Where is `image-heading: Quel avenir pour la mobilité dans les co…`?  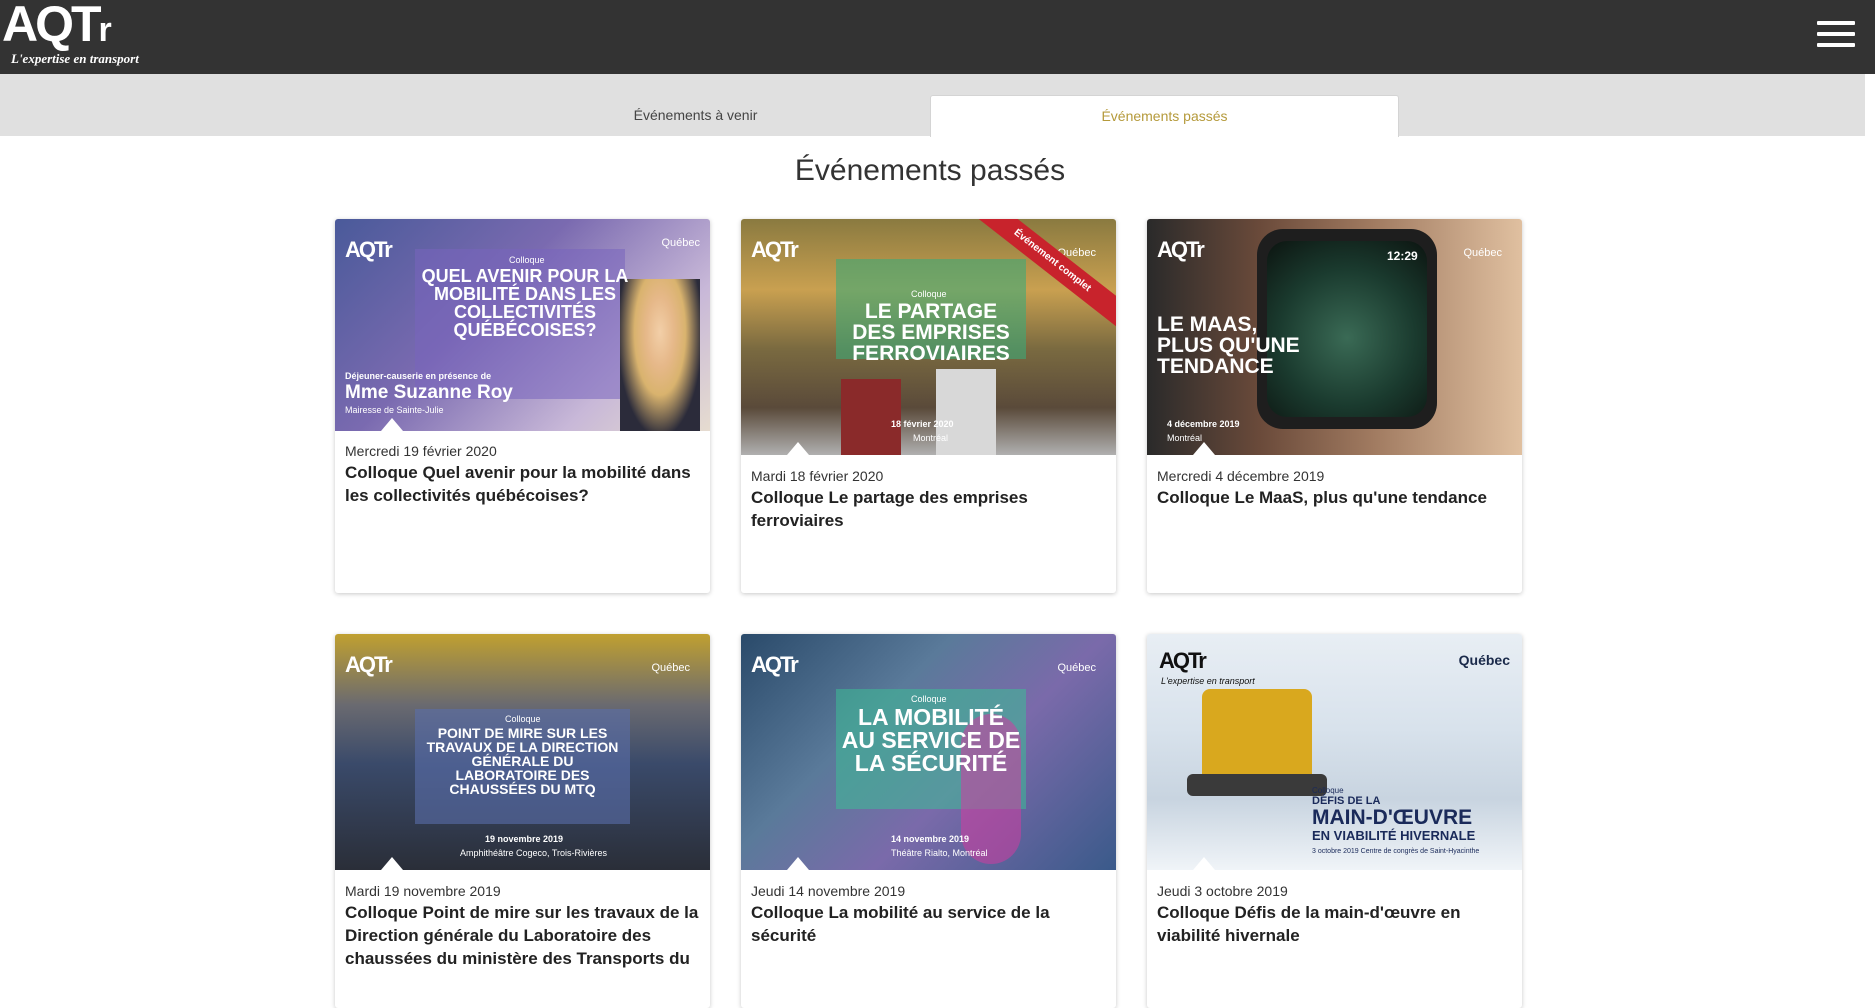
image-heading: Quel avenir pour la mobilité dans les co… is located at coordinates (525, 303).